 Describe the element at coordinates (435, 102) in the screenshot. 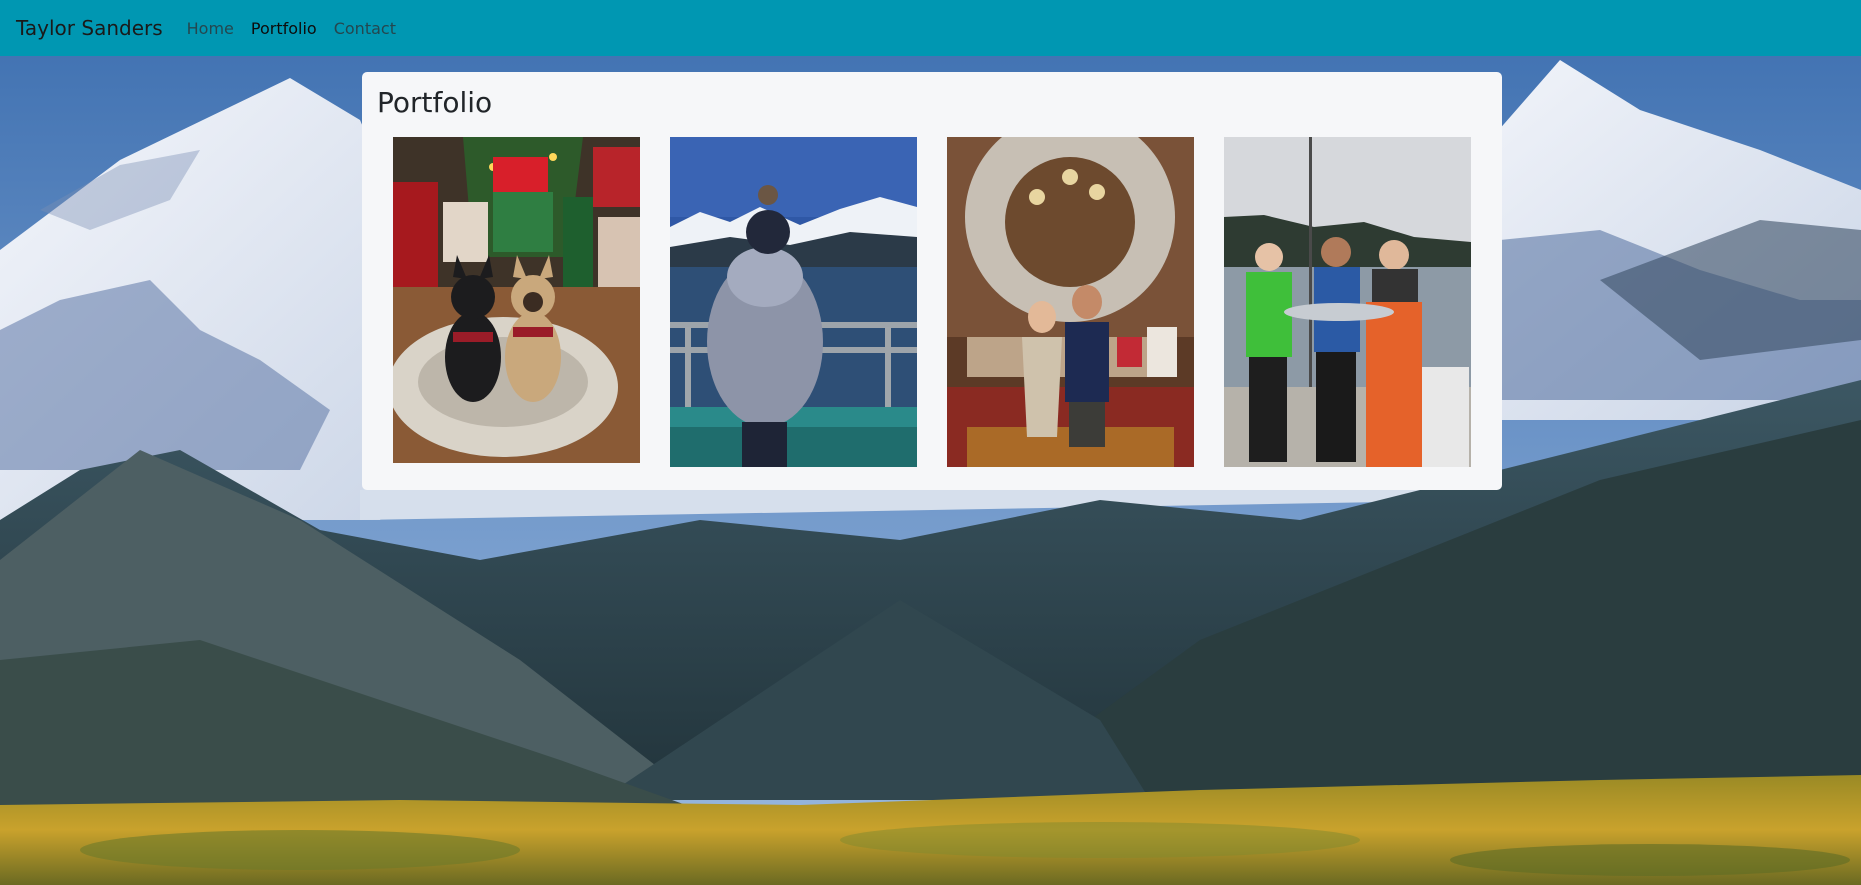

I see `page-title: Portfolio` at that location.